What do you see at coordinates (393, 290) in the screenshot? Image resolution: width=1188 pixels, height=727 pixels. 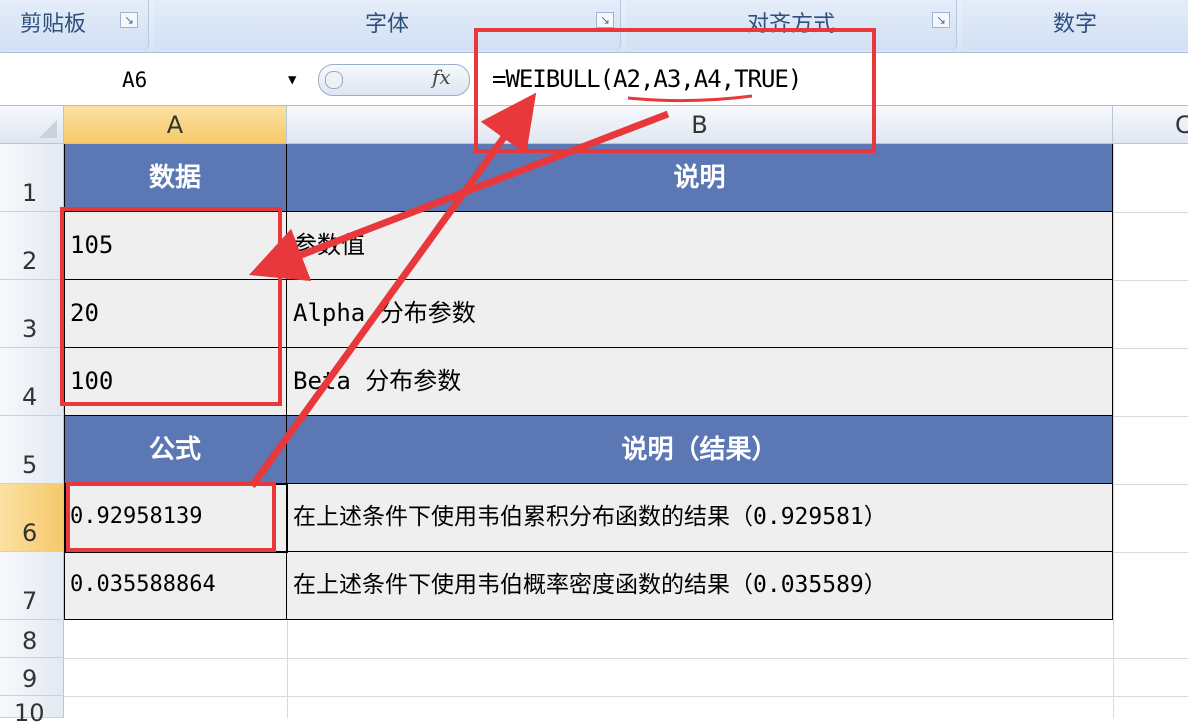 I see `arrow-to-formula` at bounding box center [393, 290].